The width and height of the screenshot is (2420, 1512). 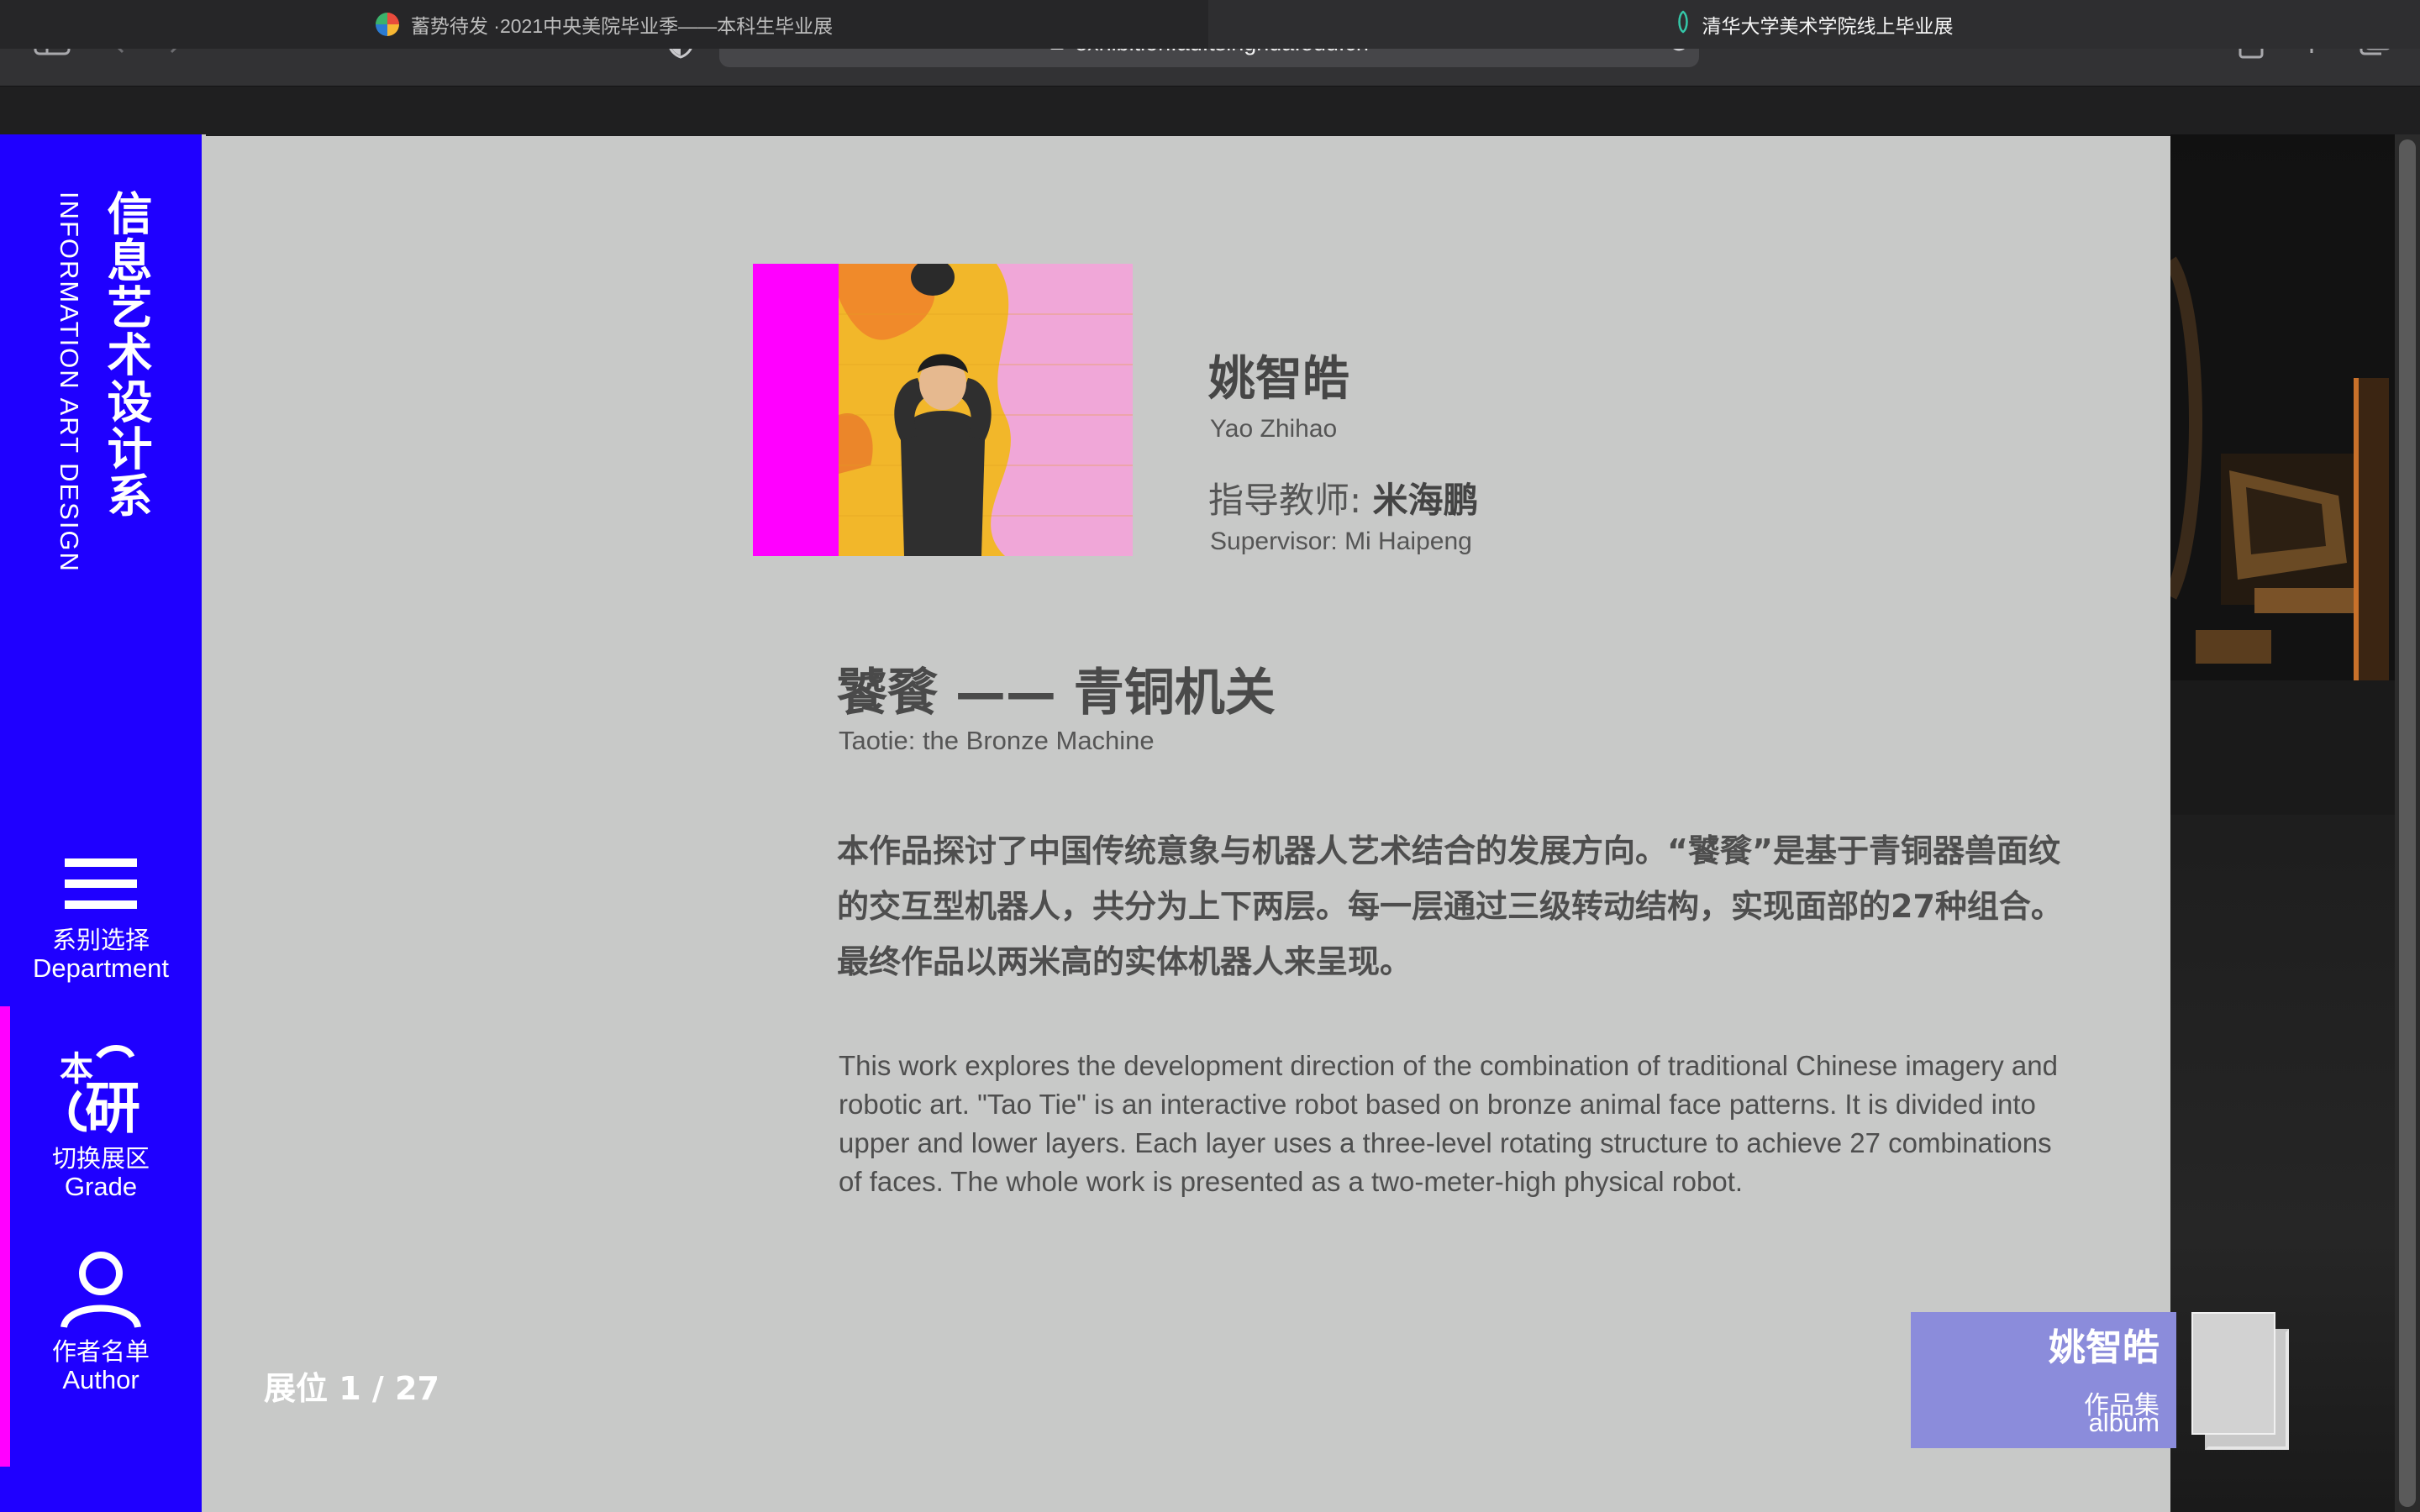 What do you see at coordinates (69, 382) in the screenshot?
I see `department-title-en: INFORMATION ART DESIGN` at bounding box center [69, 382].